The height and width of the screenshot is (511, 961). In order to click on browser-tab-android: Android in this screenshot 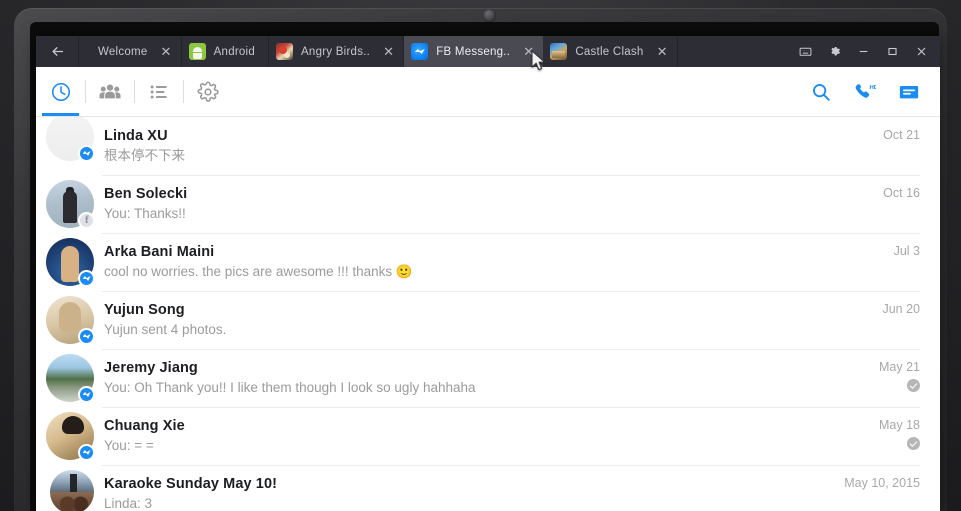, I will do `click(225, 51)`.